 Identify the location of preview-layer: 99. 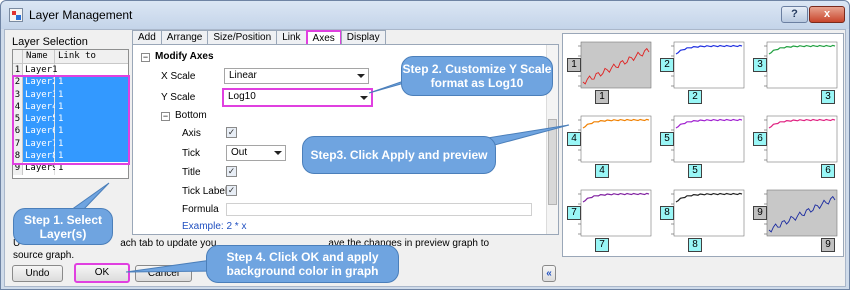
(797, 220).